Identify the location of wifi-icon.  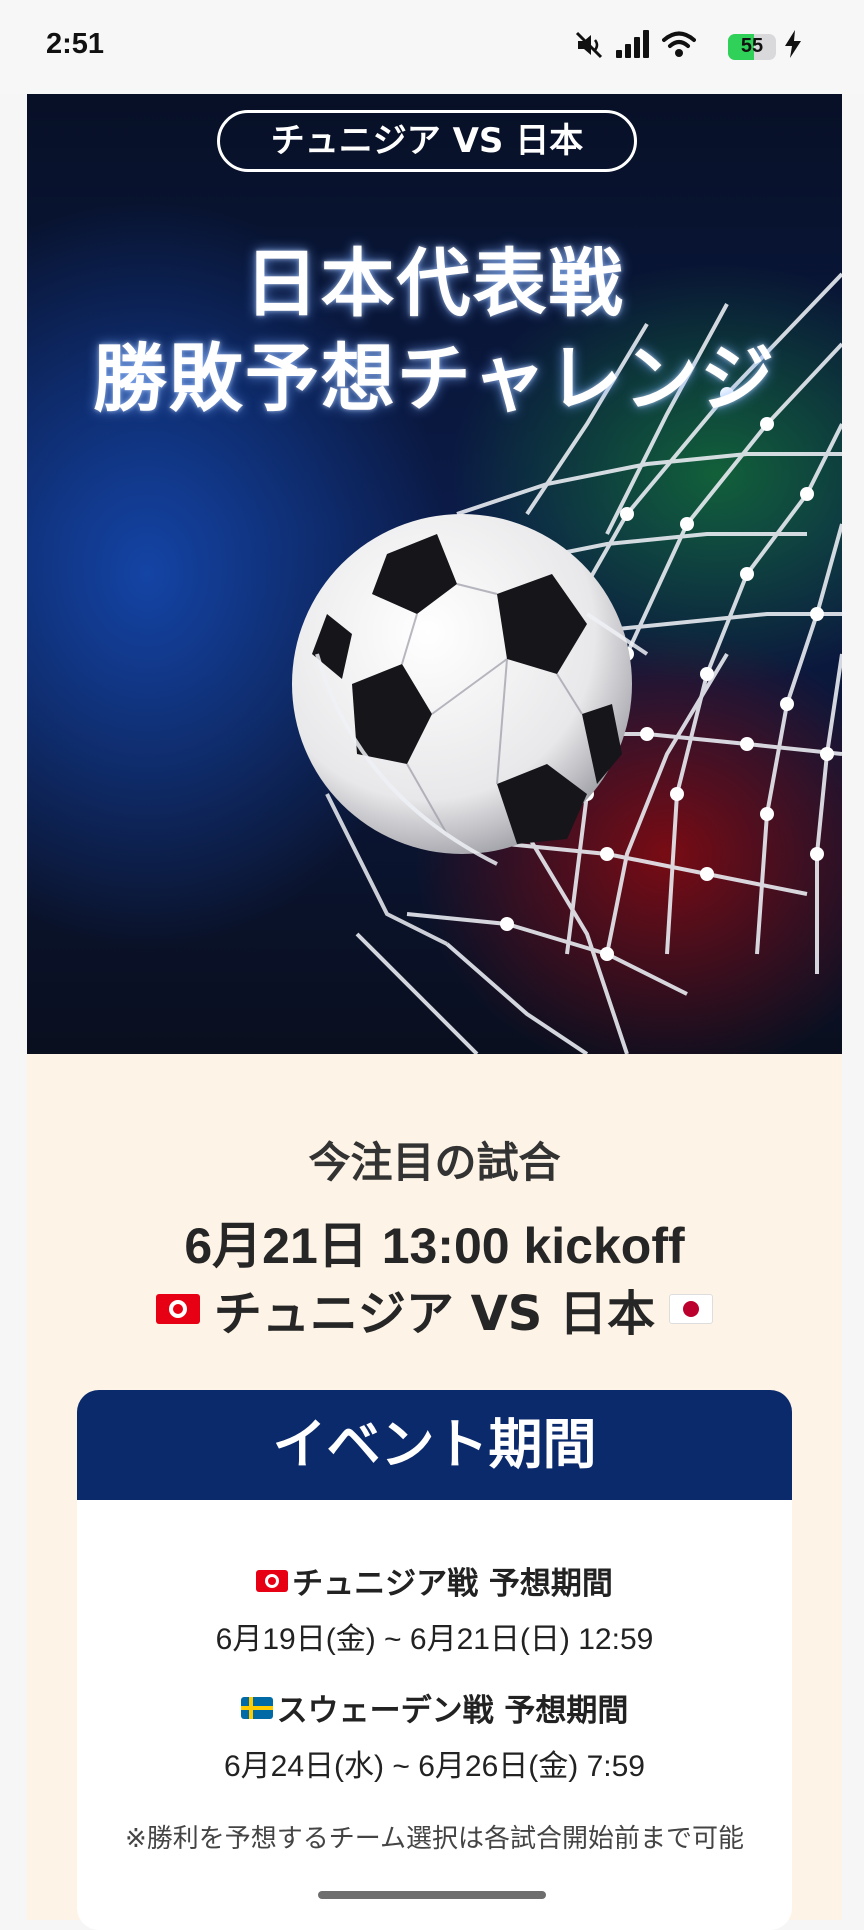
(679, 44).